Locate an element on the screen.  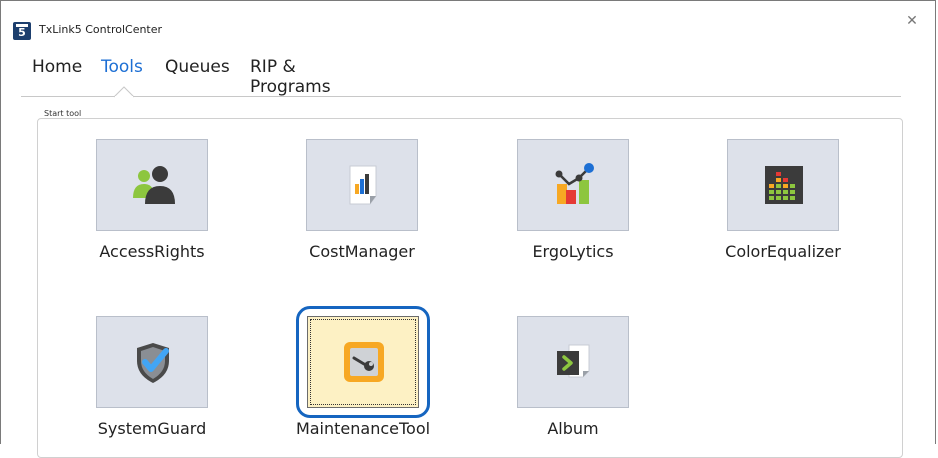
tool-systemguard-button is located at coordinates (152, 362).